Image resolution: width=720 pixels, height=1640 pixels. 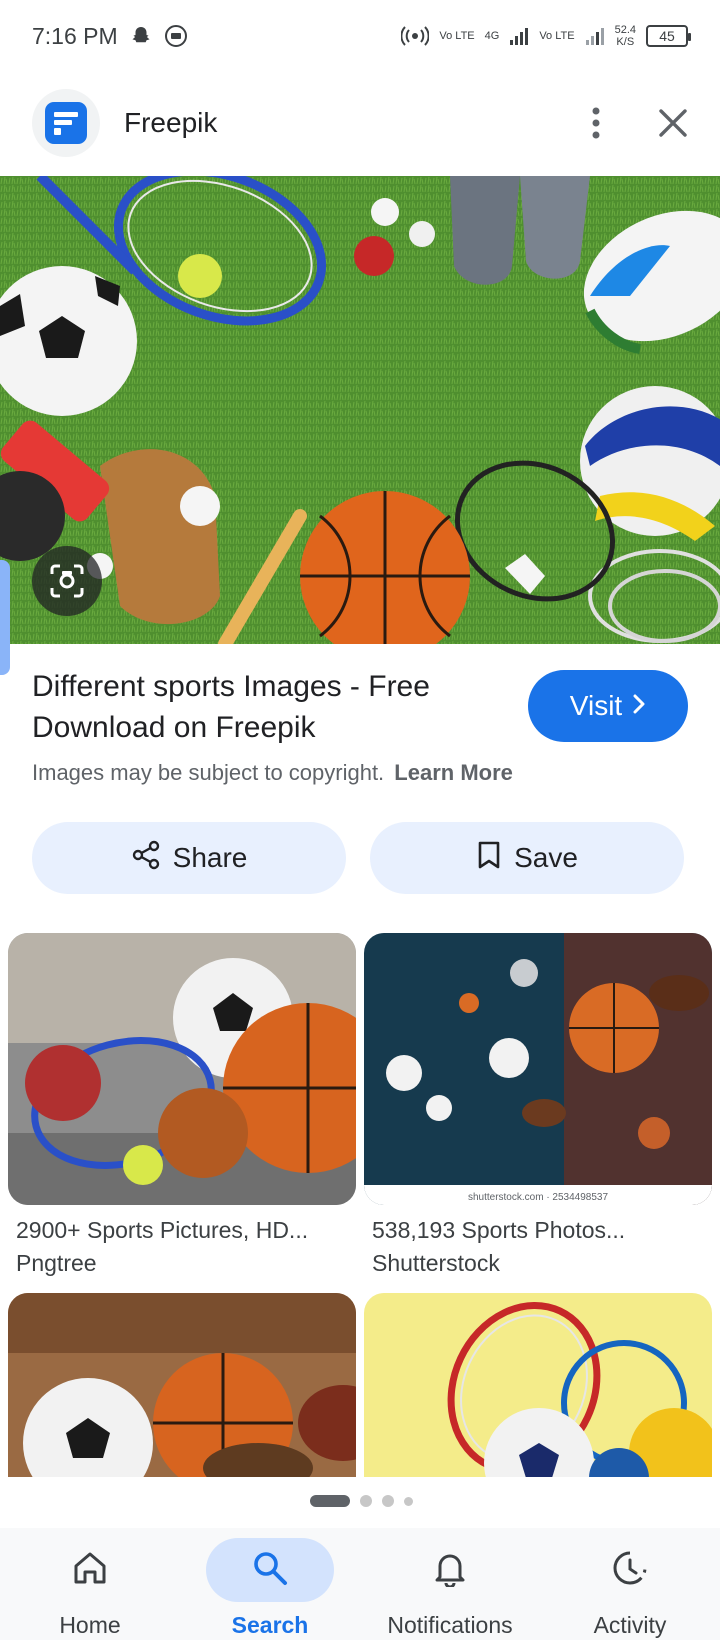 What do you see at coordinates (546, 857) in the screenshot?
I see `save-label: Save` at bounding box center [546, 857].